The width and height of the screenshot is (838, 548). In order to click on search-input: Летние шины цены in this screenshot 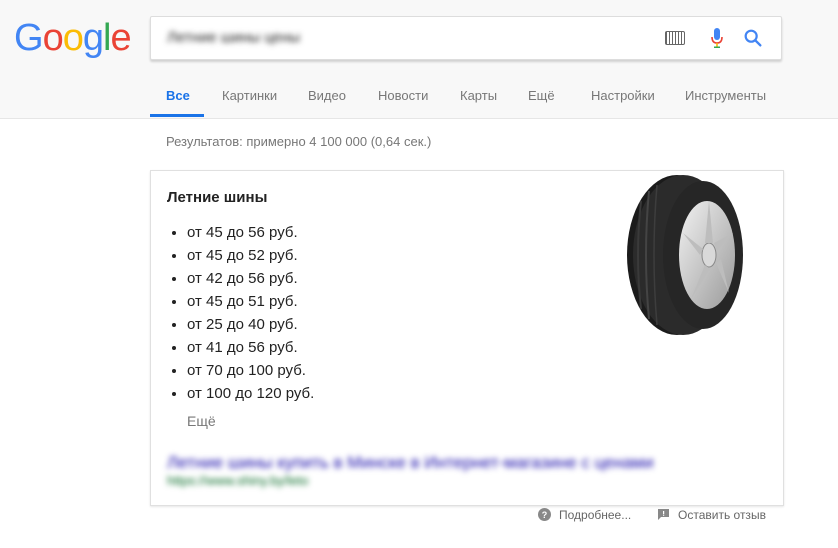, I will do `click(233, 37)`.